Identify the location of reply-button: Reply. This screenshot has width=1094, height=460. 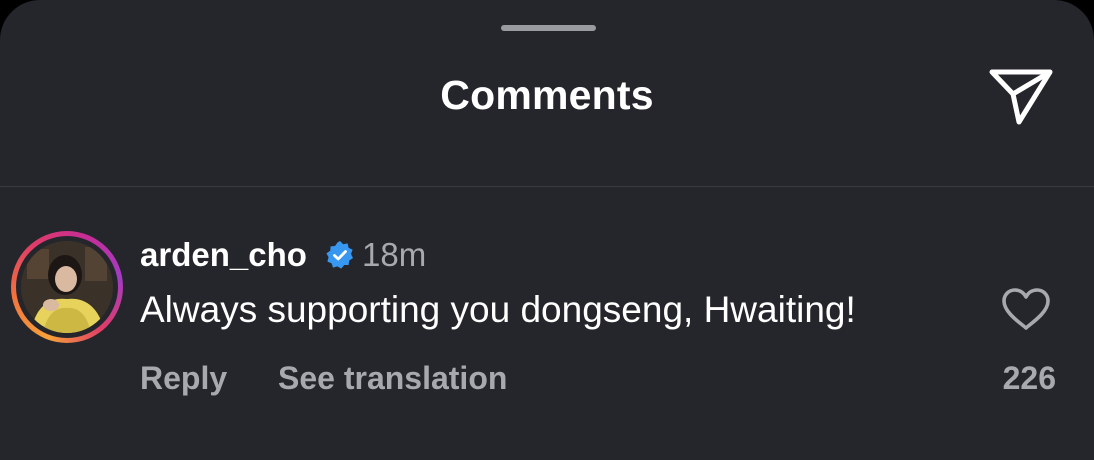
(183, 378).